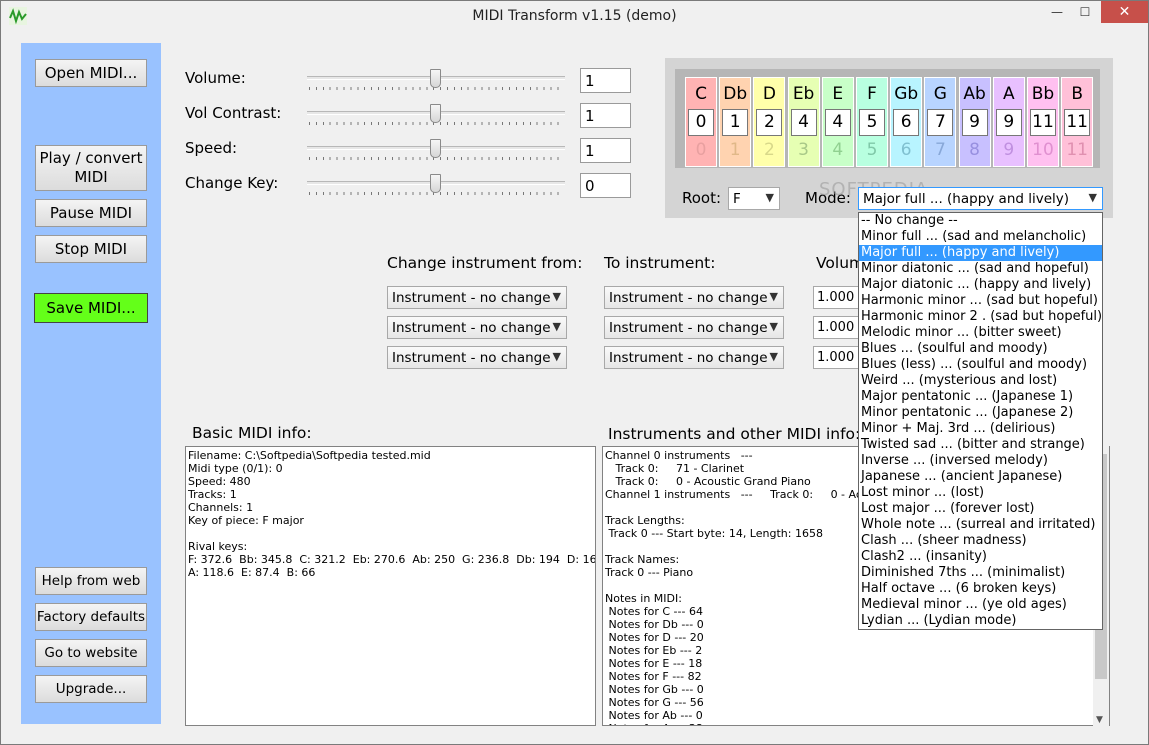  What do you see at coordinates (754, 198) in the screenshot?
I see `root-select: F ▼` at bounding box center [754, 198].